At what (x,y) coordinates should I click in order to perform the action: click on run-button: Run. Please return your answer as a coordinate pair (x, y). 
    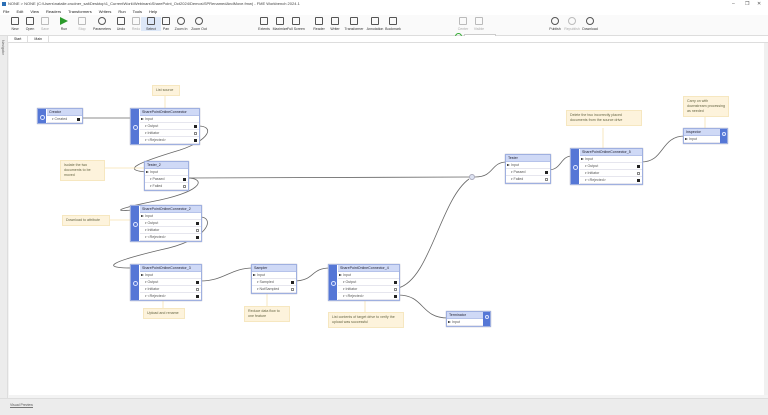
    Looking at the image, I should click on (64, 24).